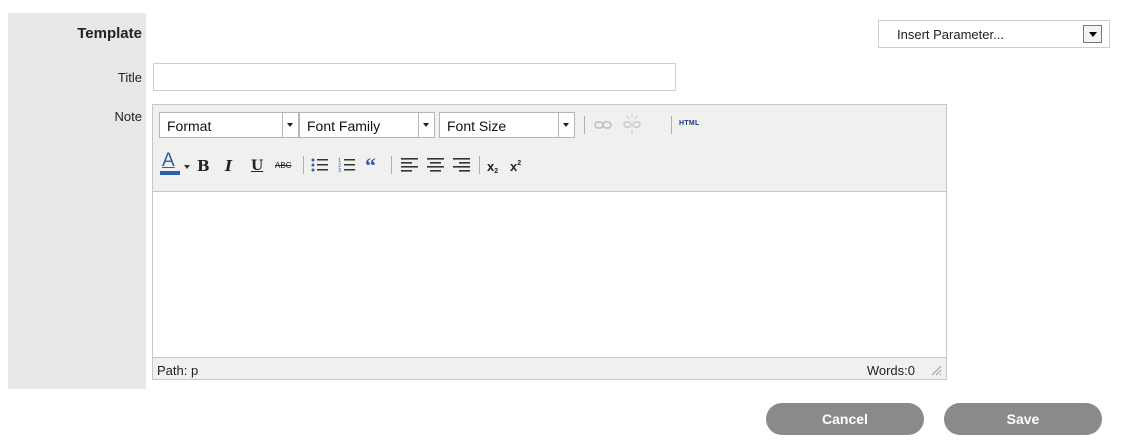 This screenshot has width=1124, height=447. Describe the element at coordinates (109, 33) in the screenshot. I see `section-heading-template: Template` at that location.